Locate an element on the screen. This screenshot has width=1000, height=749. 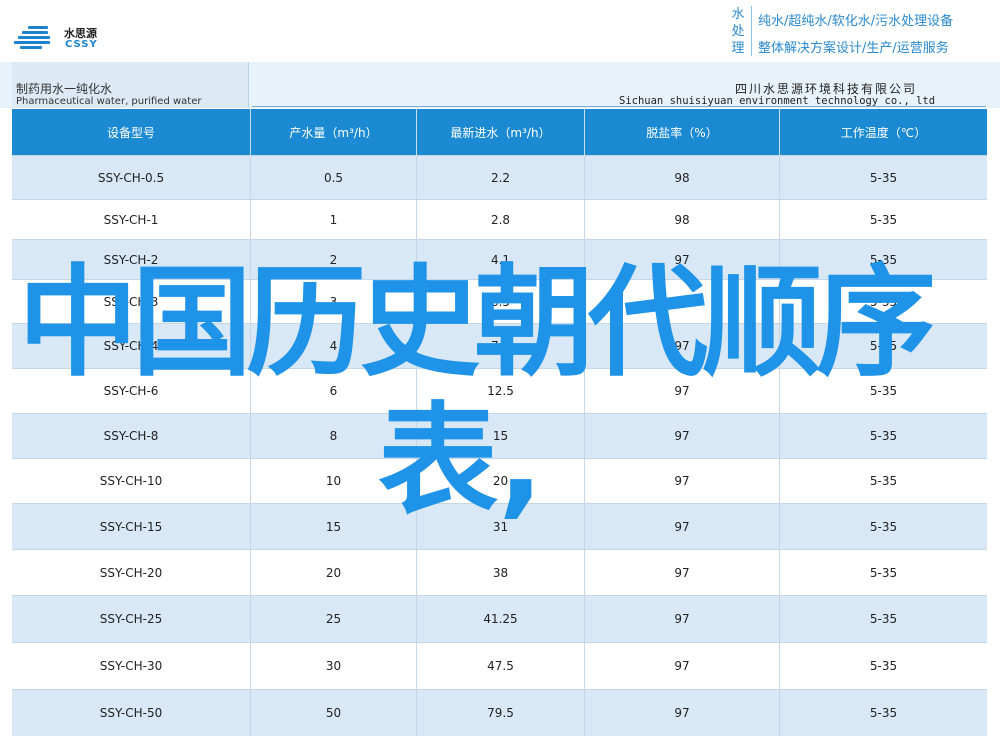
logo-text-en: CSSY is located at coordinates (81, 44).